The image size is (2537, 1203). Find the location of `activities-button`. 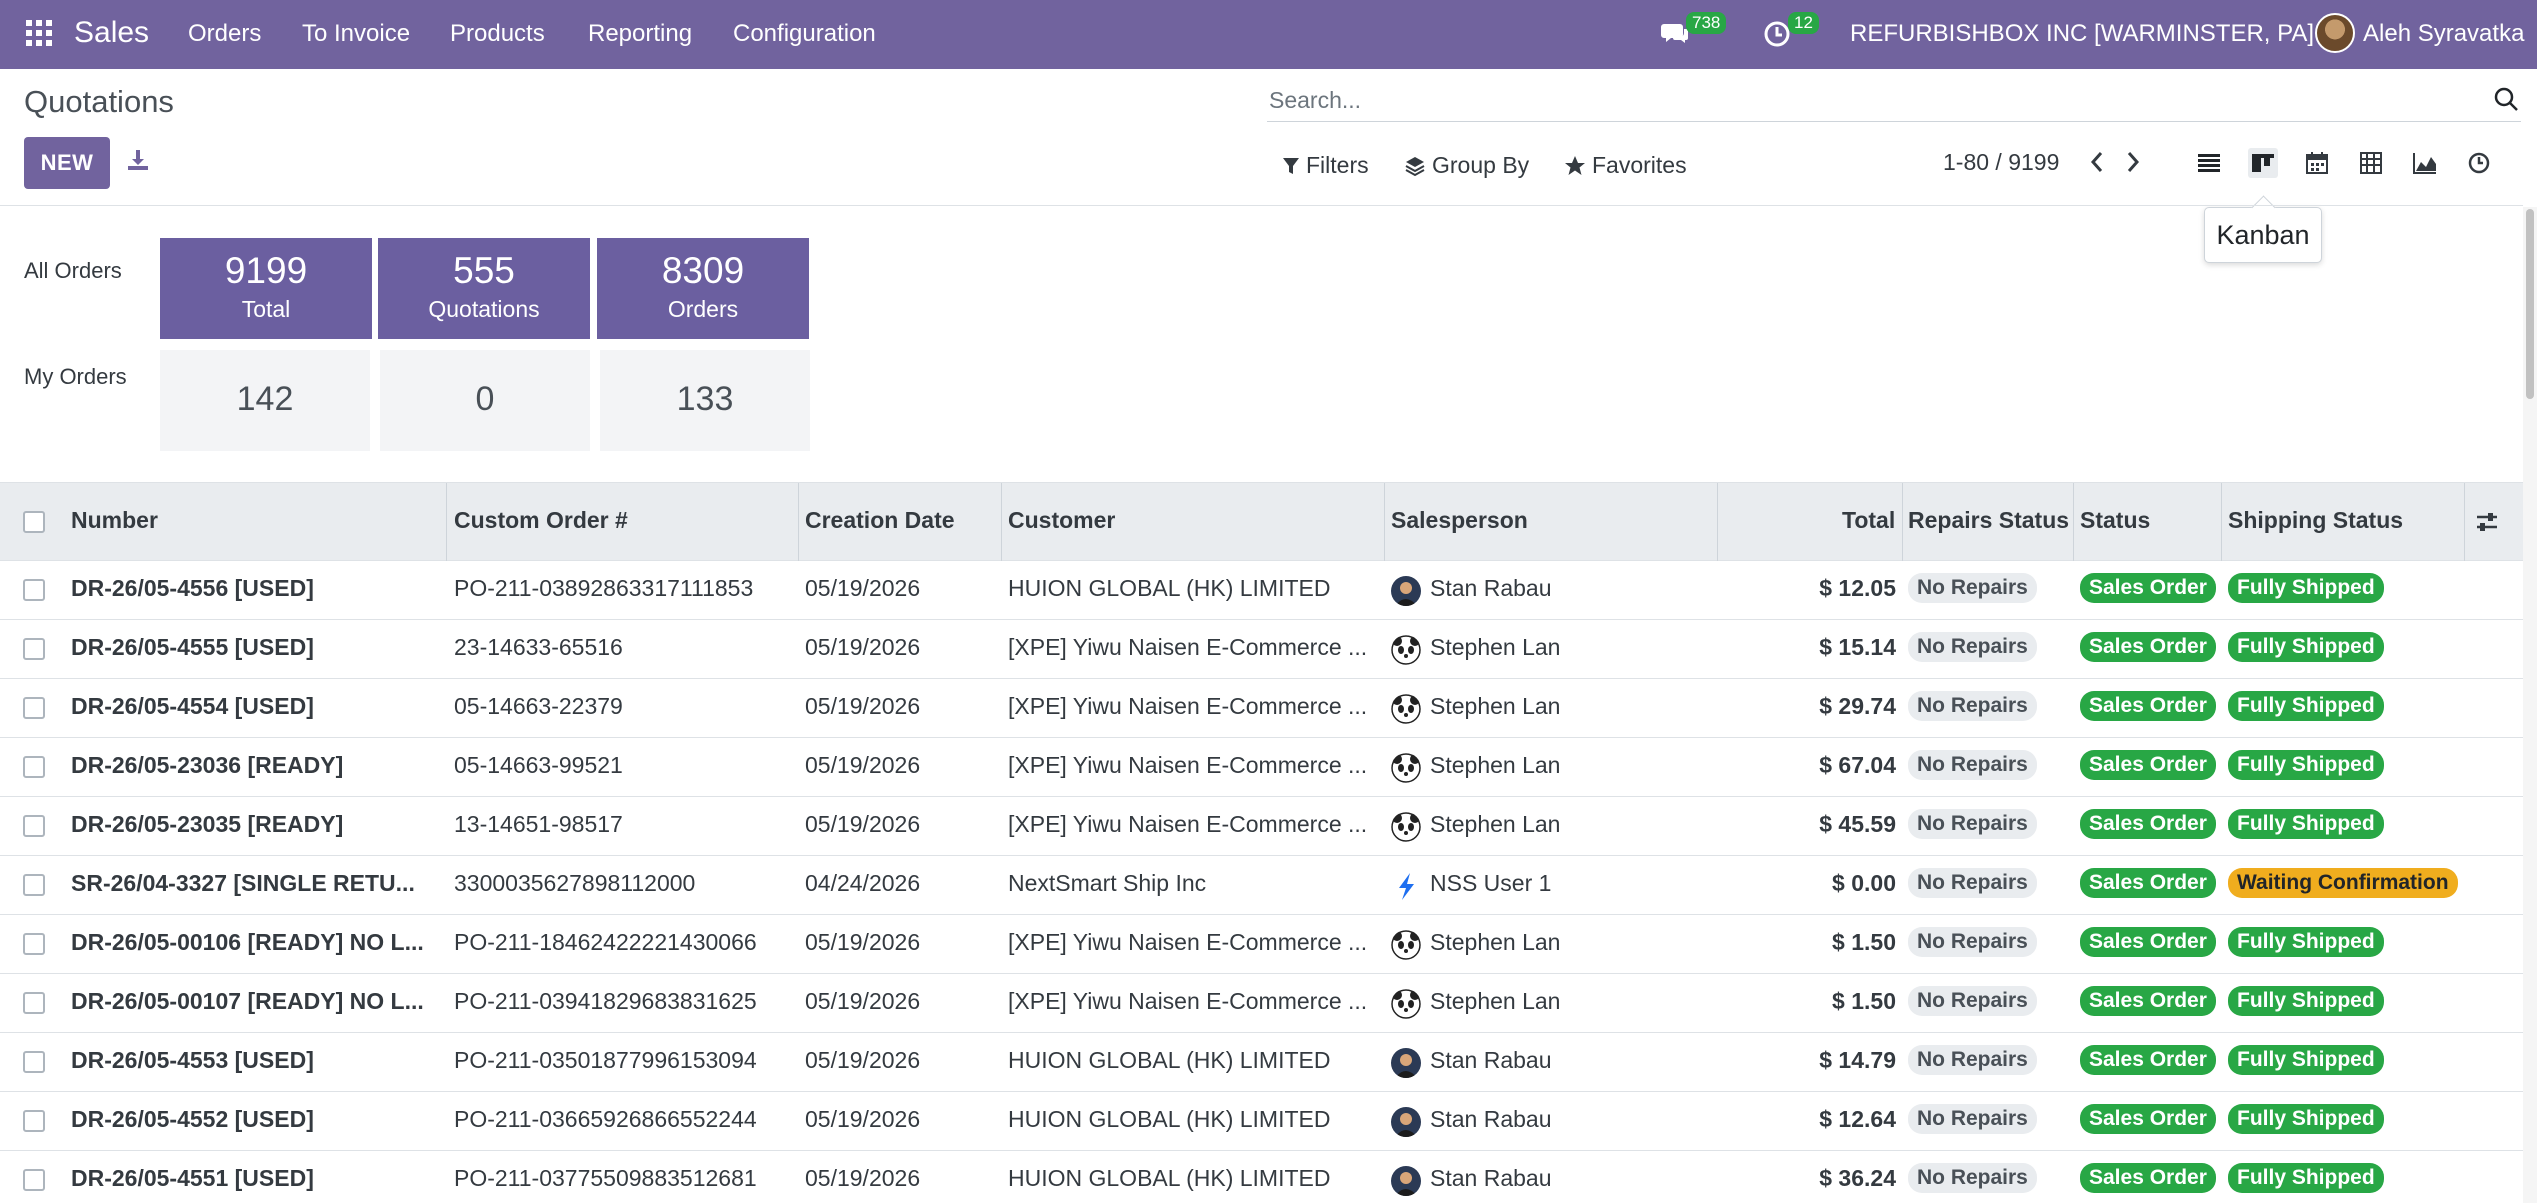

activities-button is located at coordinates (1777, 34).